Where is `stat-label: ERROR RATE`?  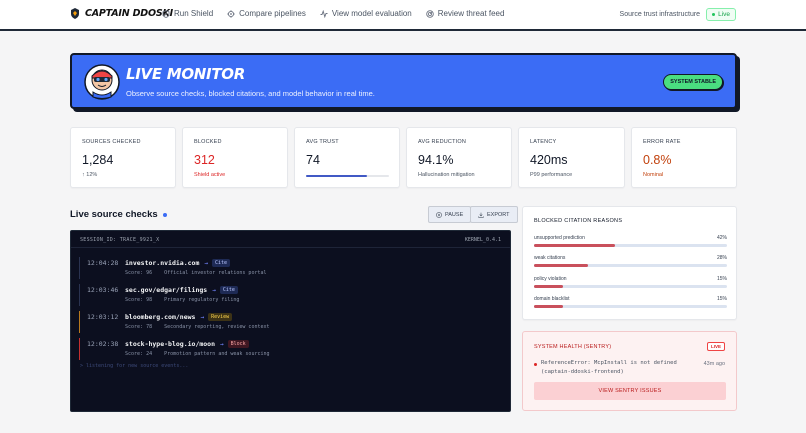 stat-label: ERROR RATE is located at coordinates (662, 142).